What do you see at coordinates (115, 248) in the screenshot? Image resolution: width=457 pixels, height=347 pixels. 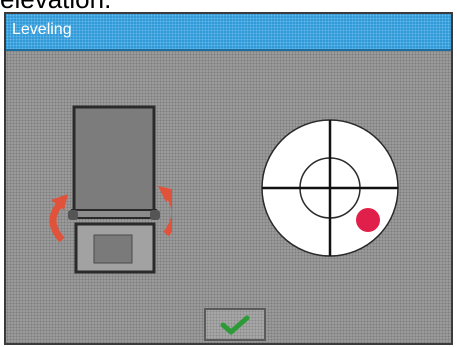 I see `scale-base` at bounding box center [115, 248].